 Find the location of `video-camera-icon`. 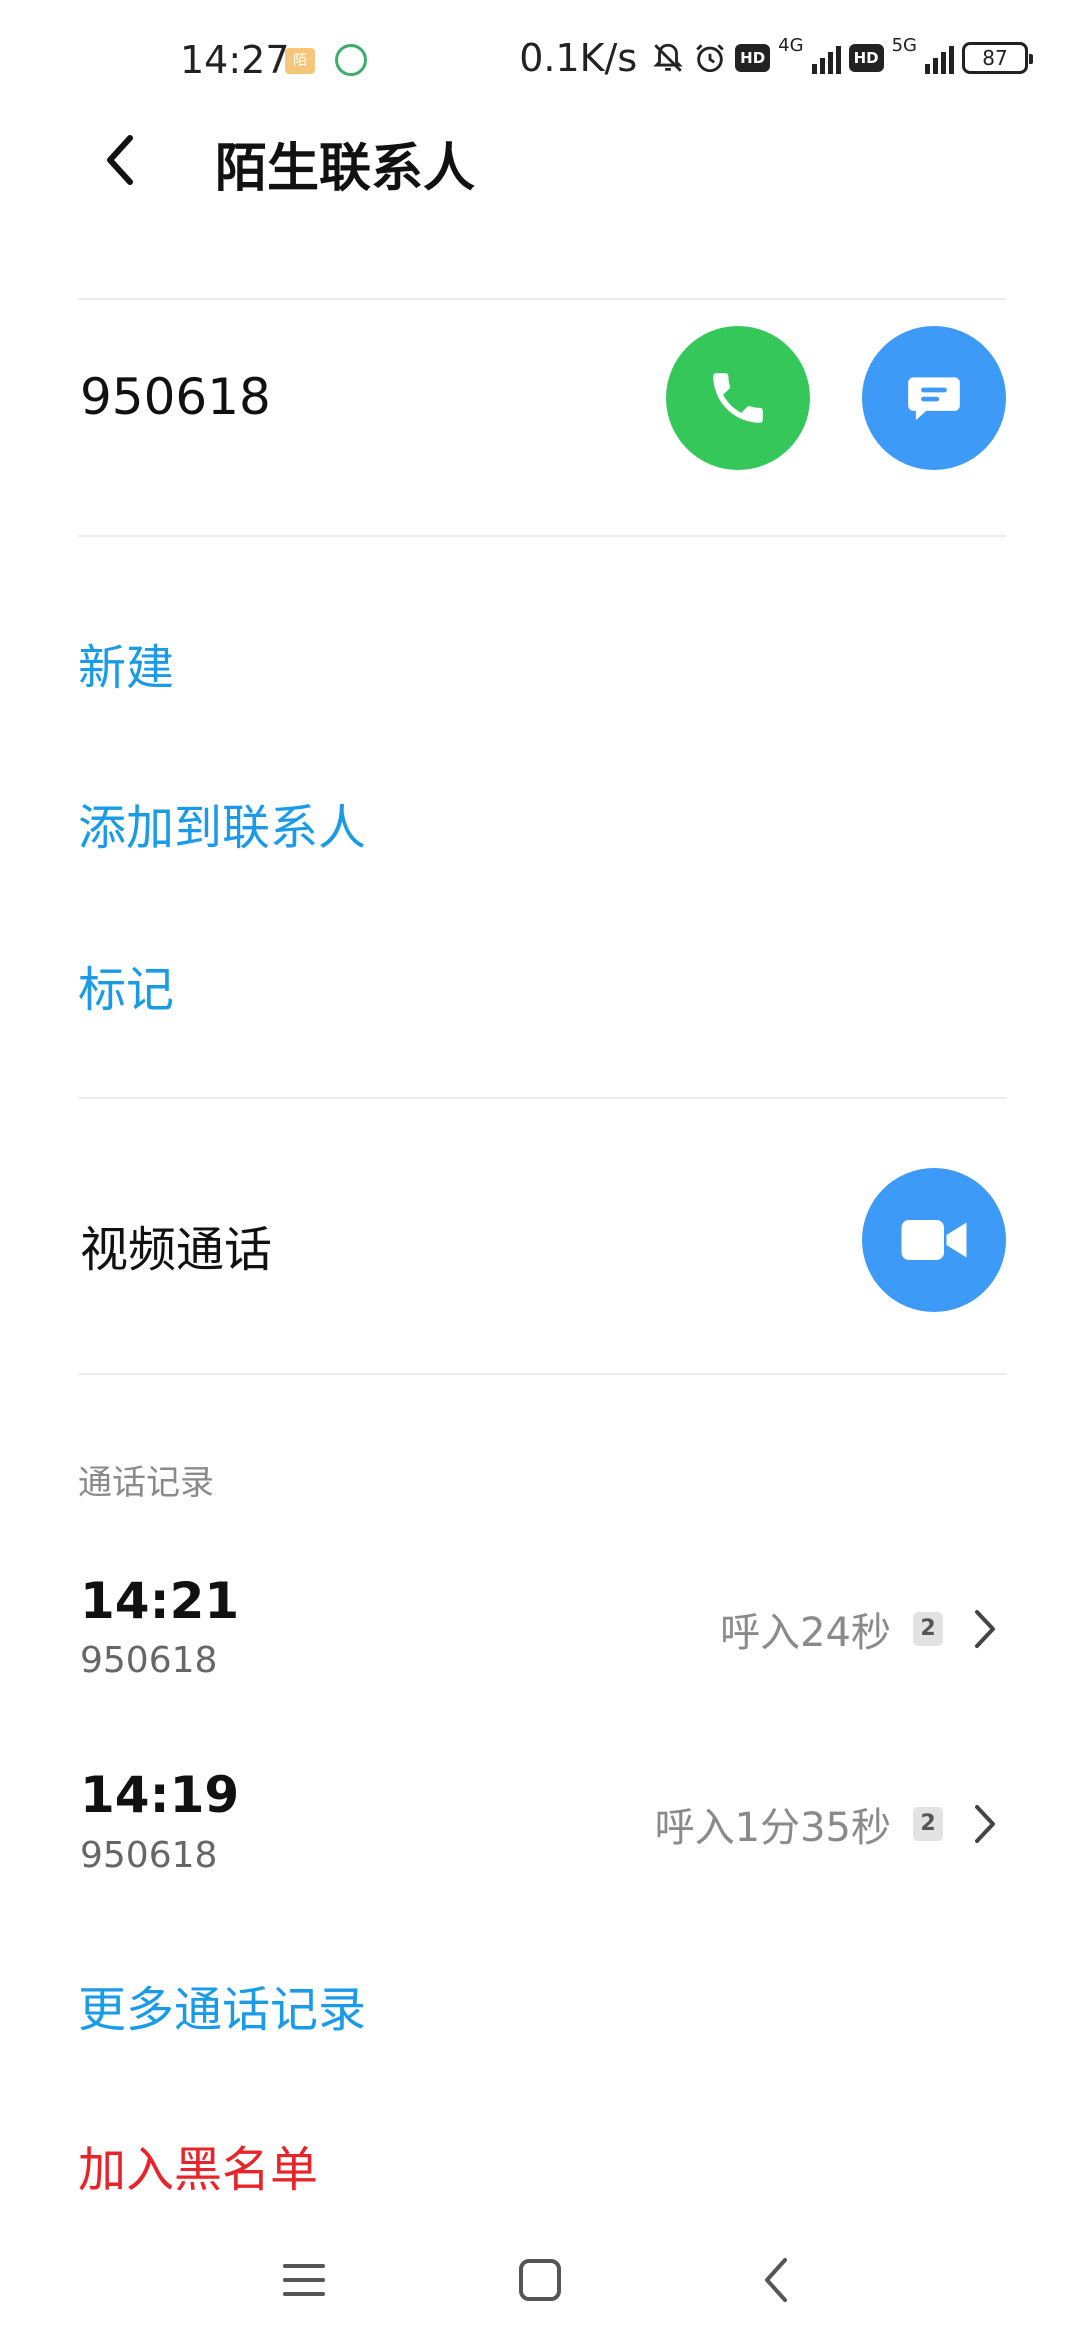

video-camera-icon is located at coordinates (934, 1240).